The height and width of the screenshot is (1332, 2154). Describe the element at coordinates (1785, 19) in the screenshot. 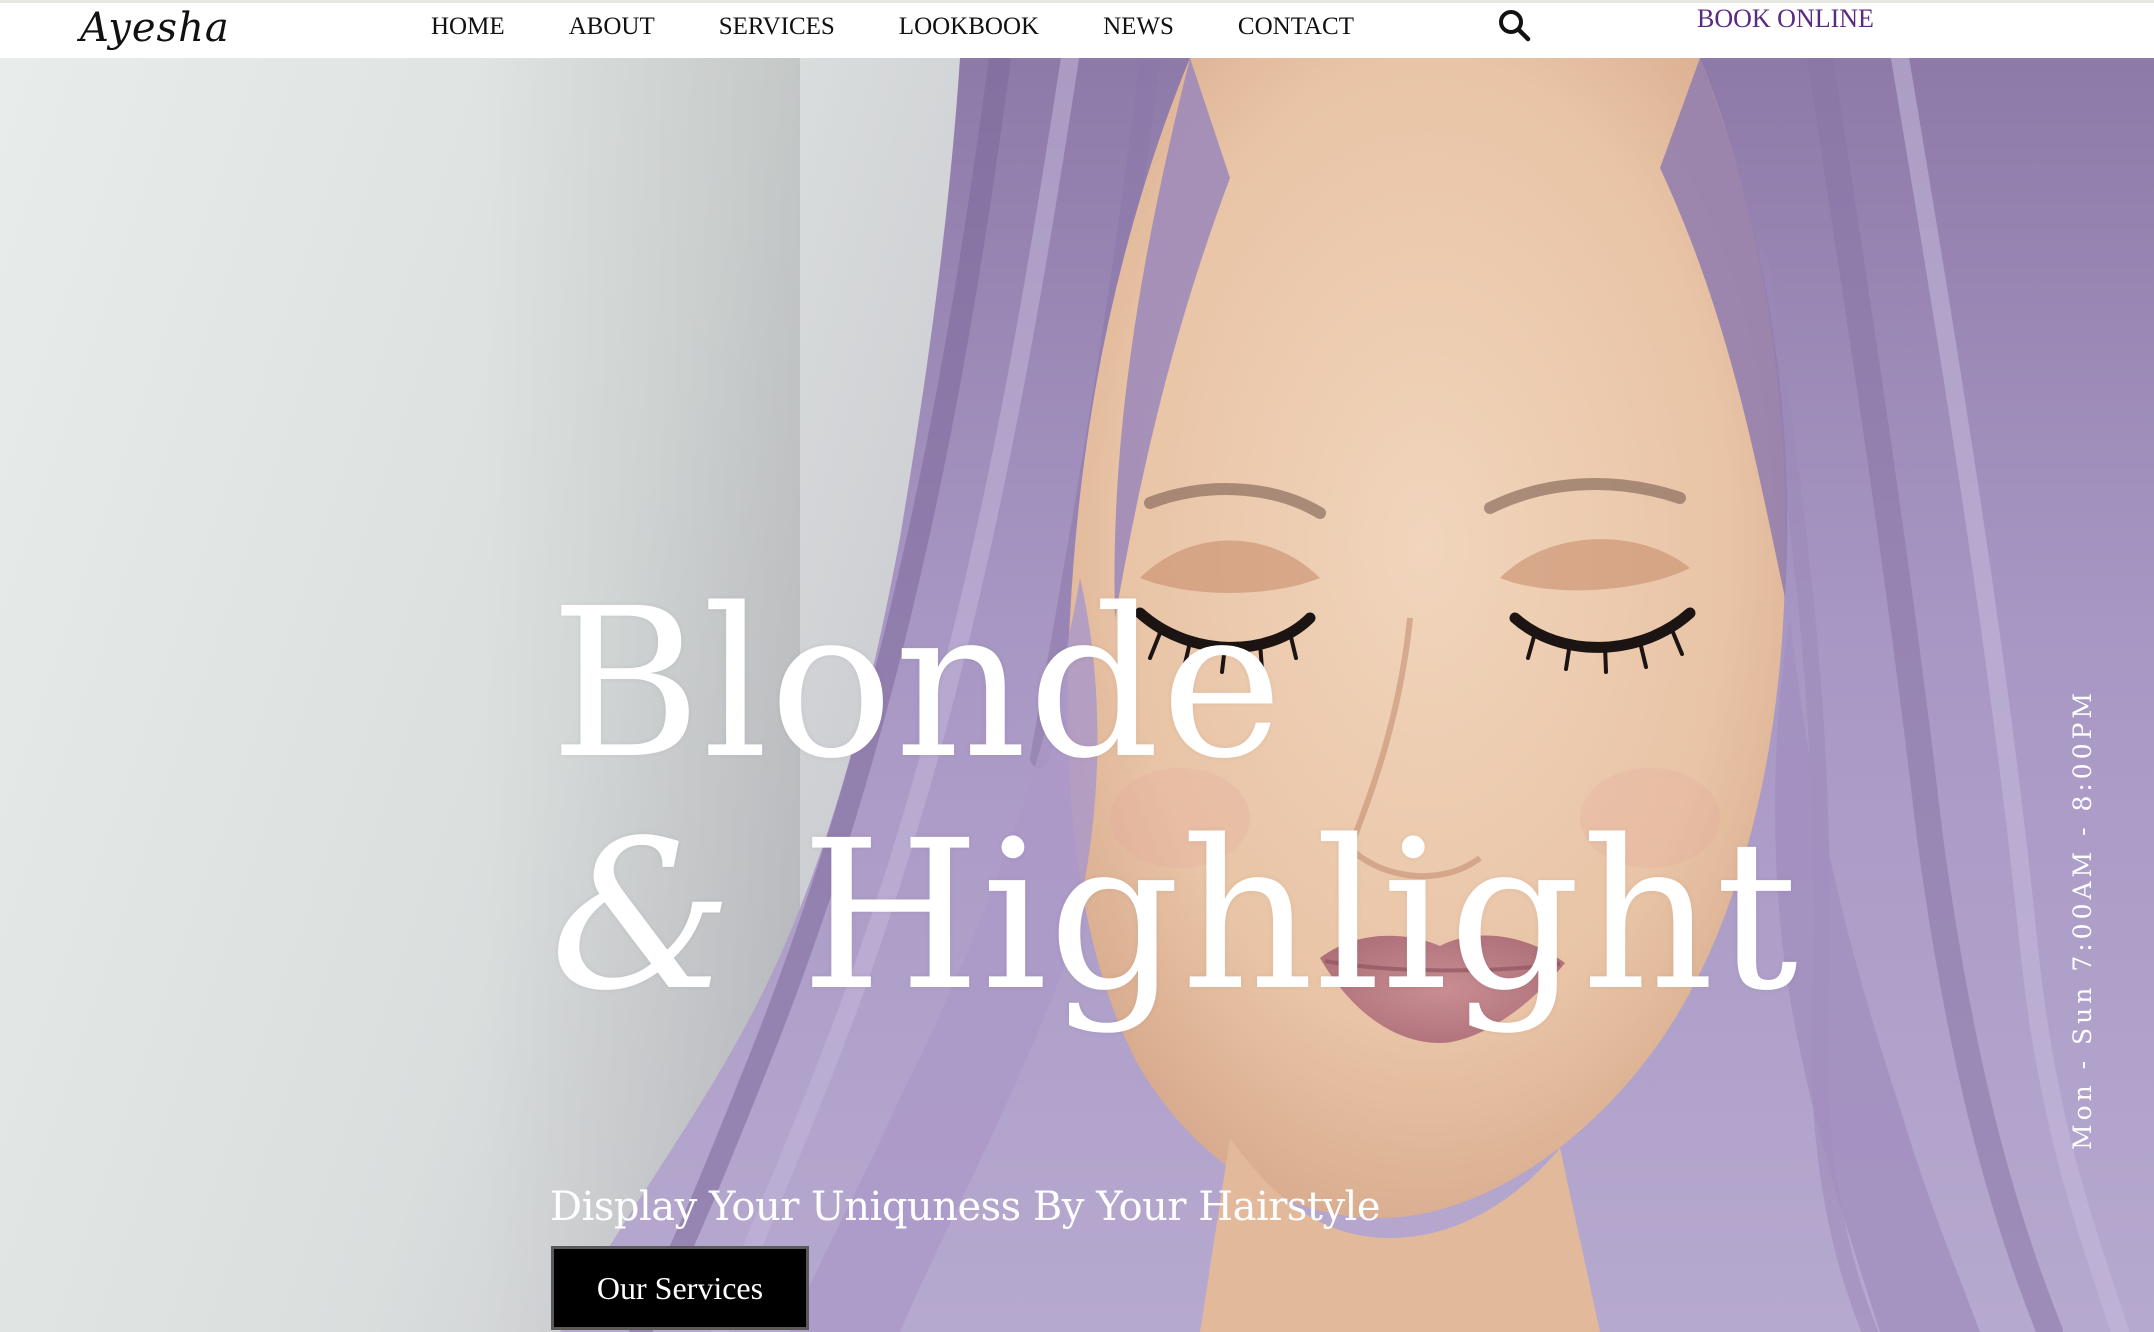

I see `book-online-link: BOOK ONLINE` at that location.